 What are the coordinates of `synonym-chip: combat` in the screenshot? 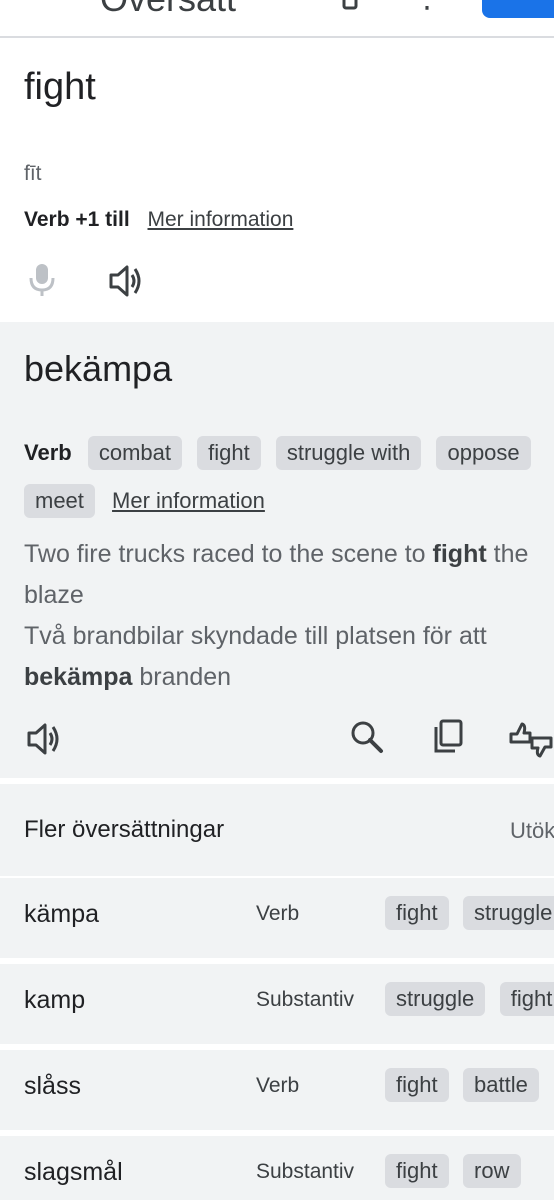 It's located at (134, 453).